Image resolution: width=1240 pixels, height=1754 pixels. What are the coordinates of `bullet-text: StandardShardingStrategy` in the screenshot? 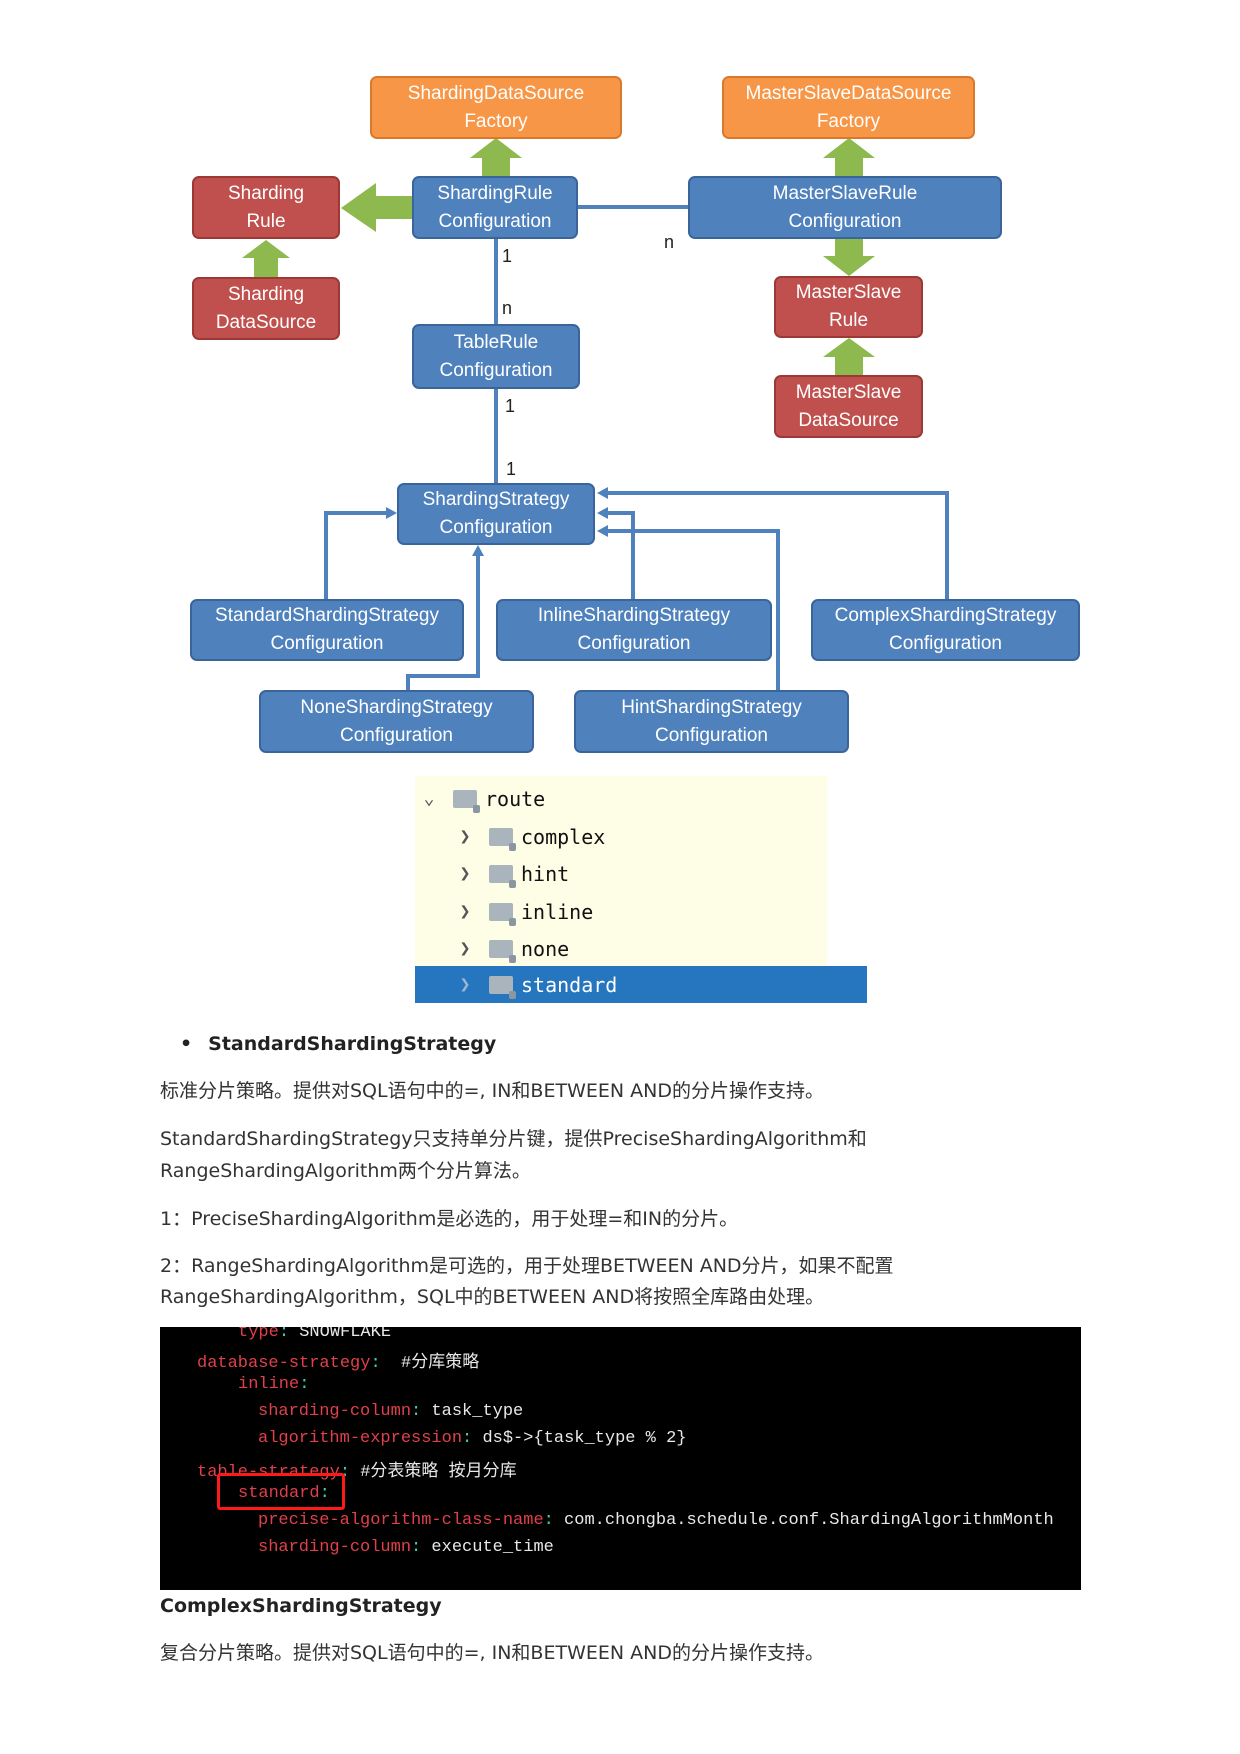 It's located at (352, 1044).